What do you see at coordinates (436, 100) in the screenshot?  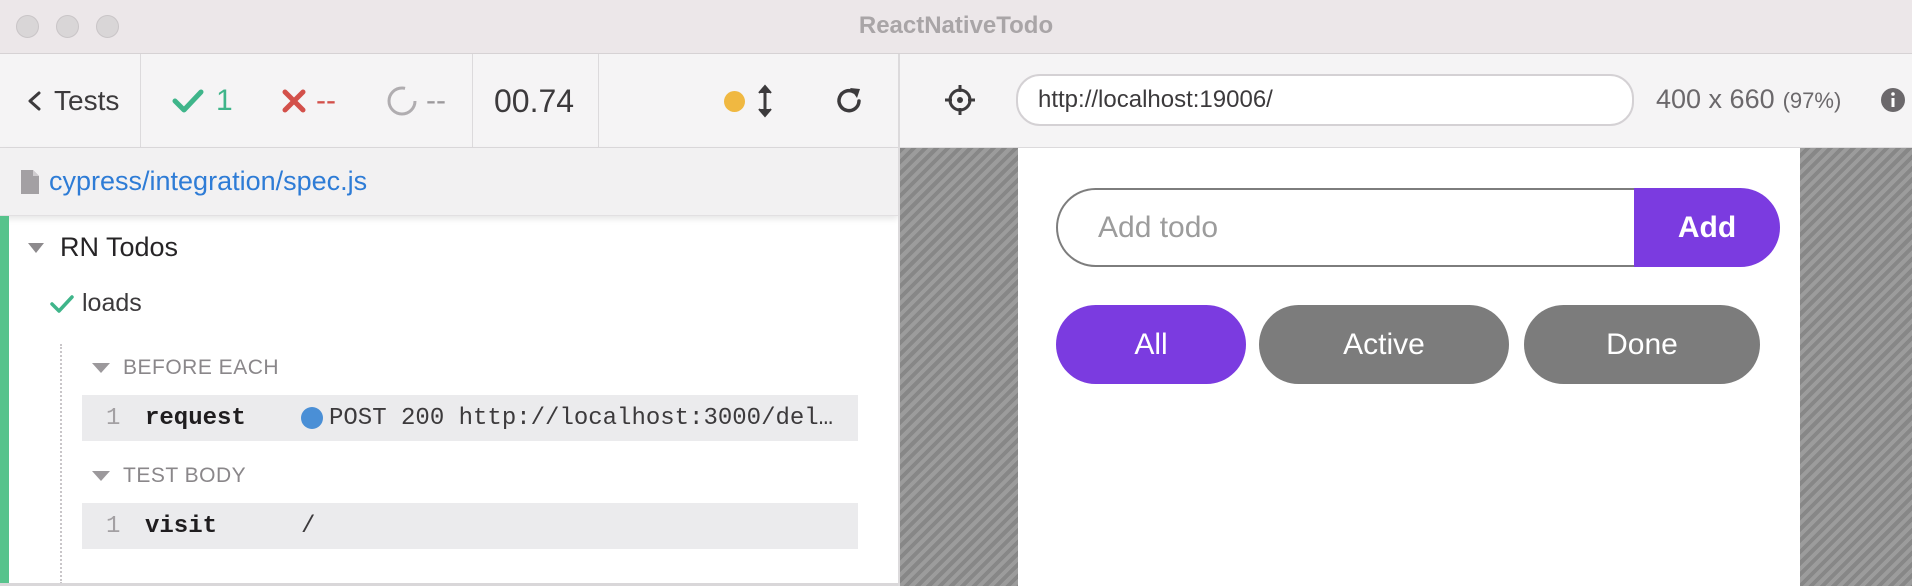 I see `pending-value: --` at bounding box center [436, 100].